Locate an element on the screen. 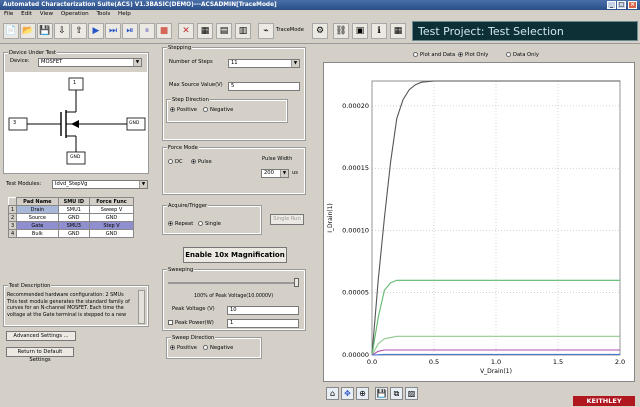 Image resolution: width=640 pixels, height=407 pixels. peak-voltage-label: Peak Voltage (V) is located at coordinates (193, 309).